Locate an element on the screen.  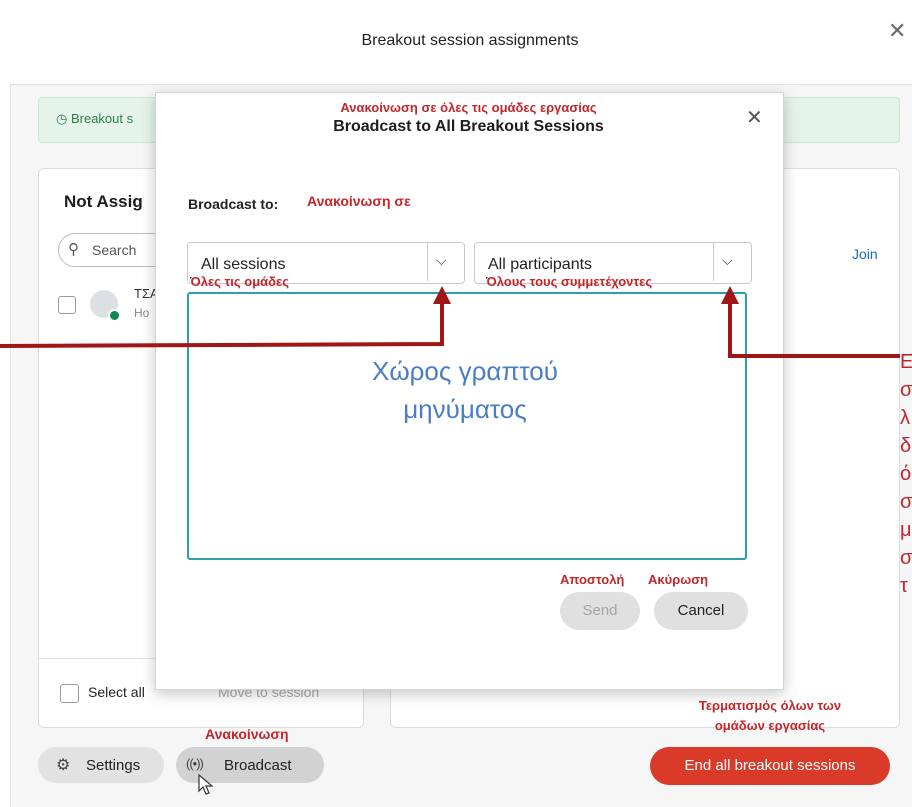
arrow-to-participants-dropdown is located at coordinates (814, 330).